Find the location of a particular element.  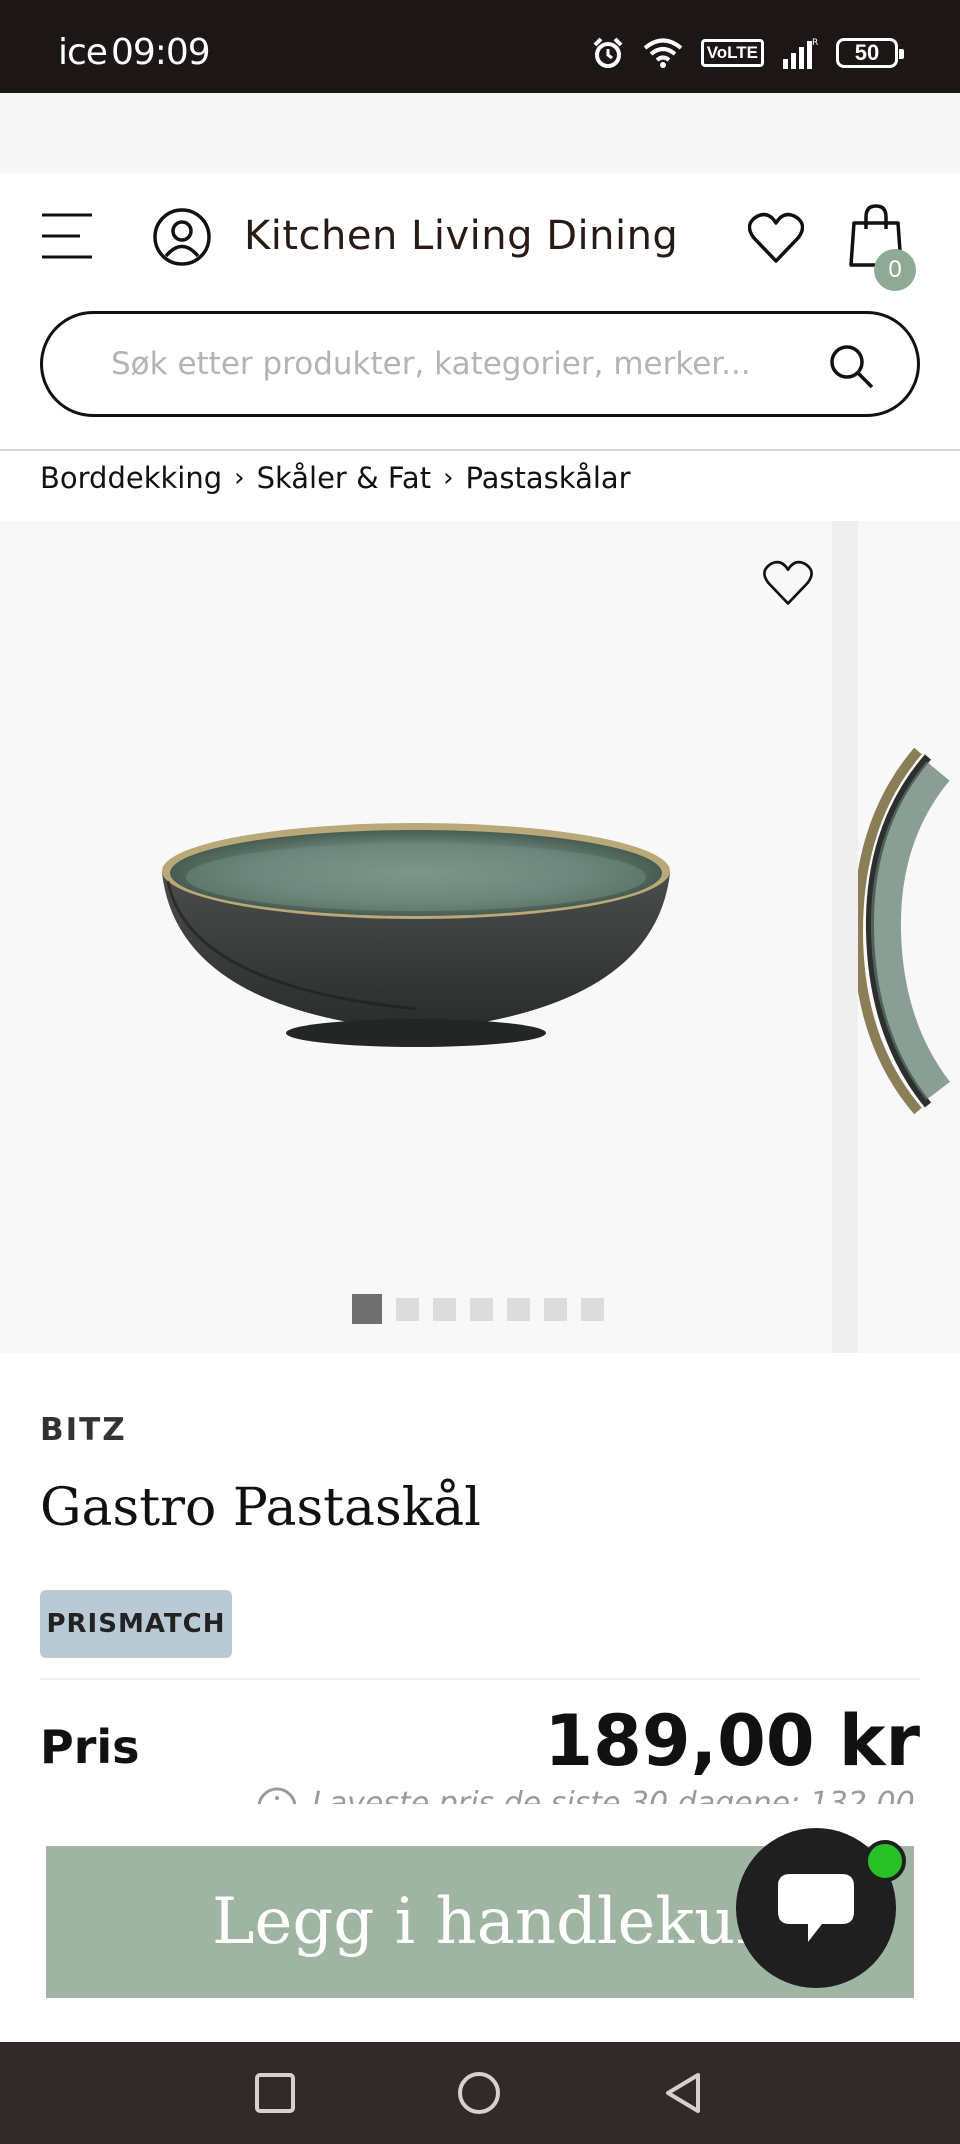

product-brand: BITZ is located at coordinates (83, 1430).